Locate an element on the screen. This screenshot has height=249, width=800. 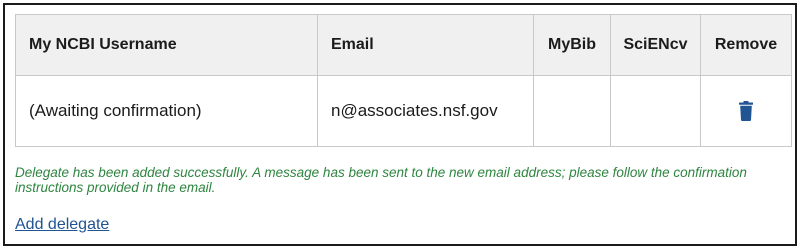
cell-sciencv is located at coordinates (655, 111).